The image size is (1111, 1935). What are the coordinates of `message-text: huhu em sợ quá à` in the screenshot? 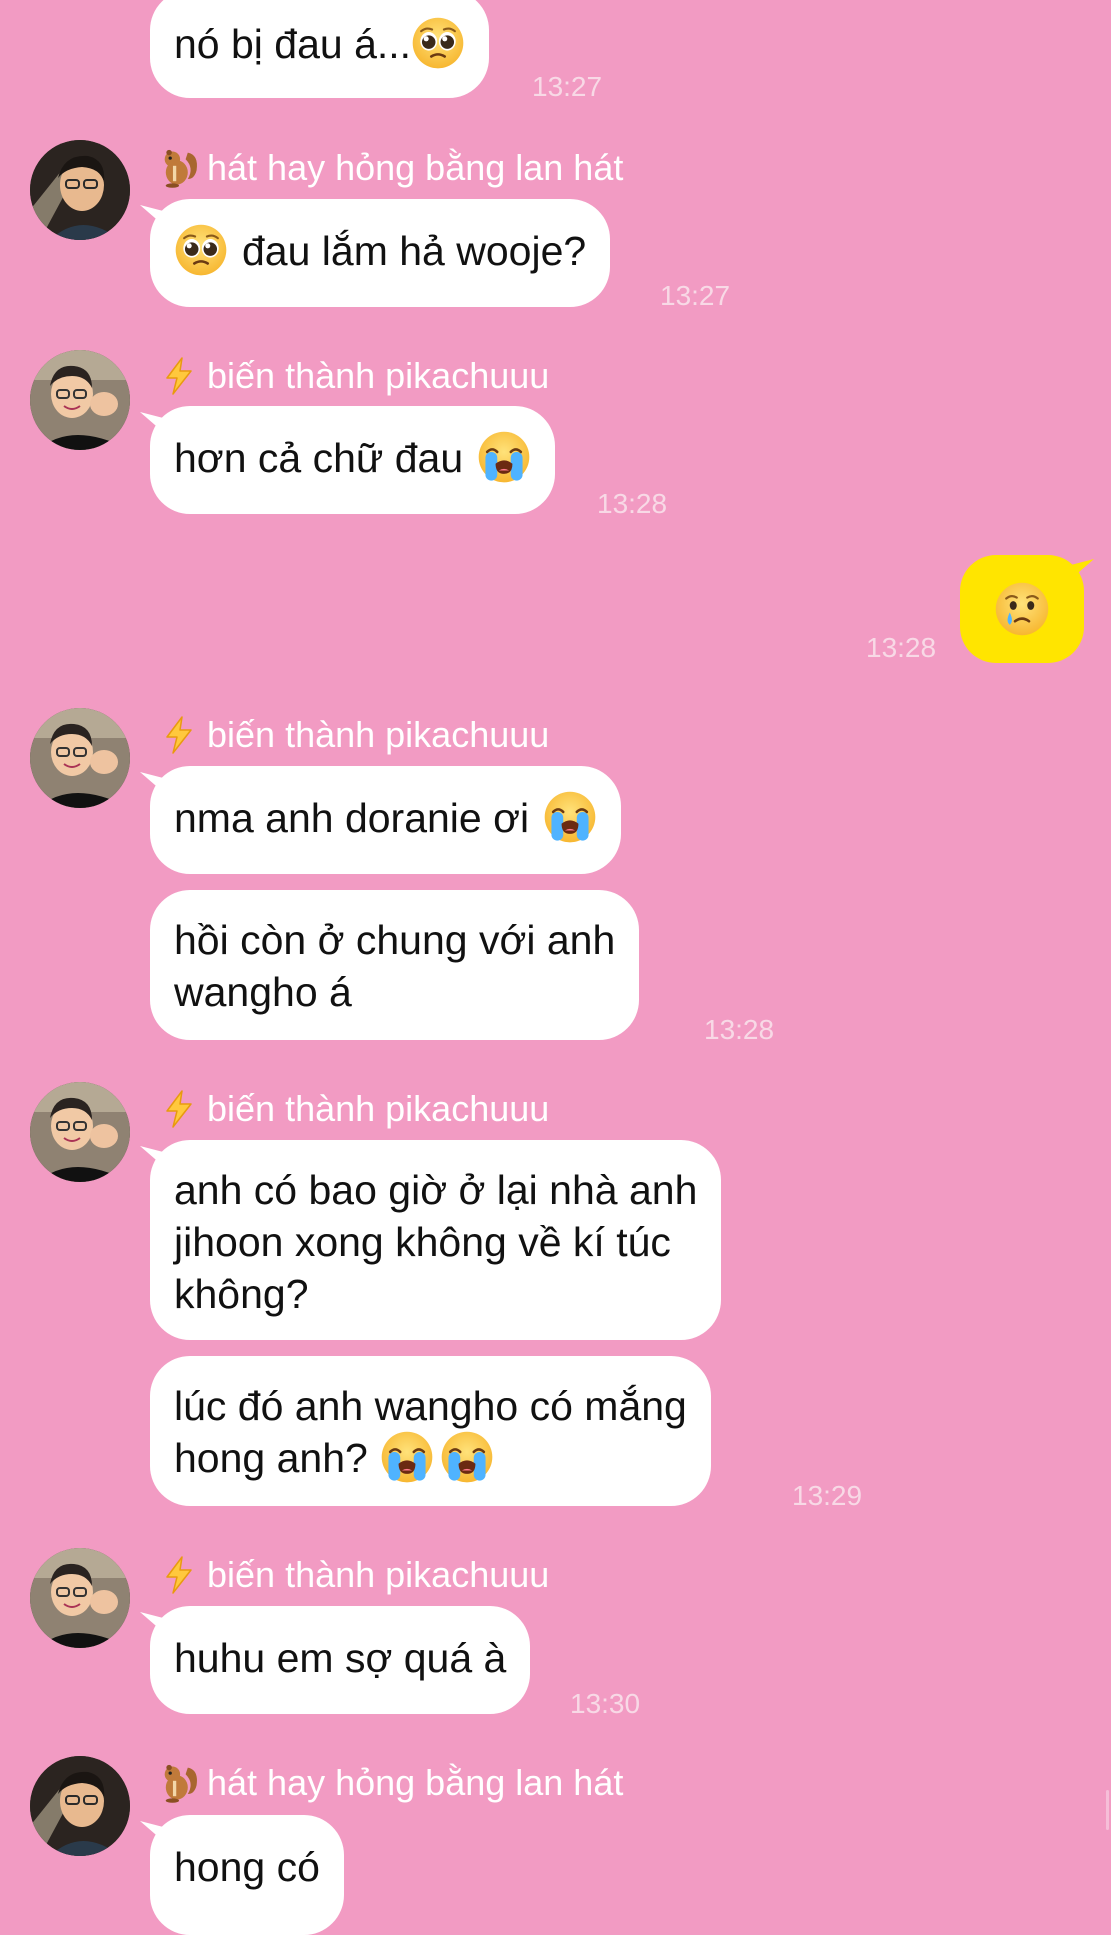 It's located at (340, 1658).